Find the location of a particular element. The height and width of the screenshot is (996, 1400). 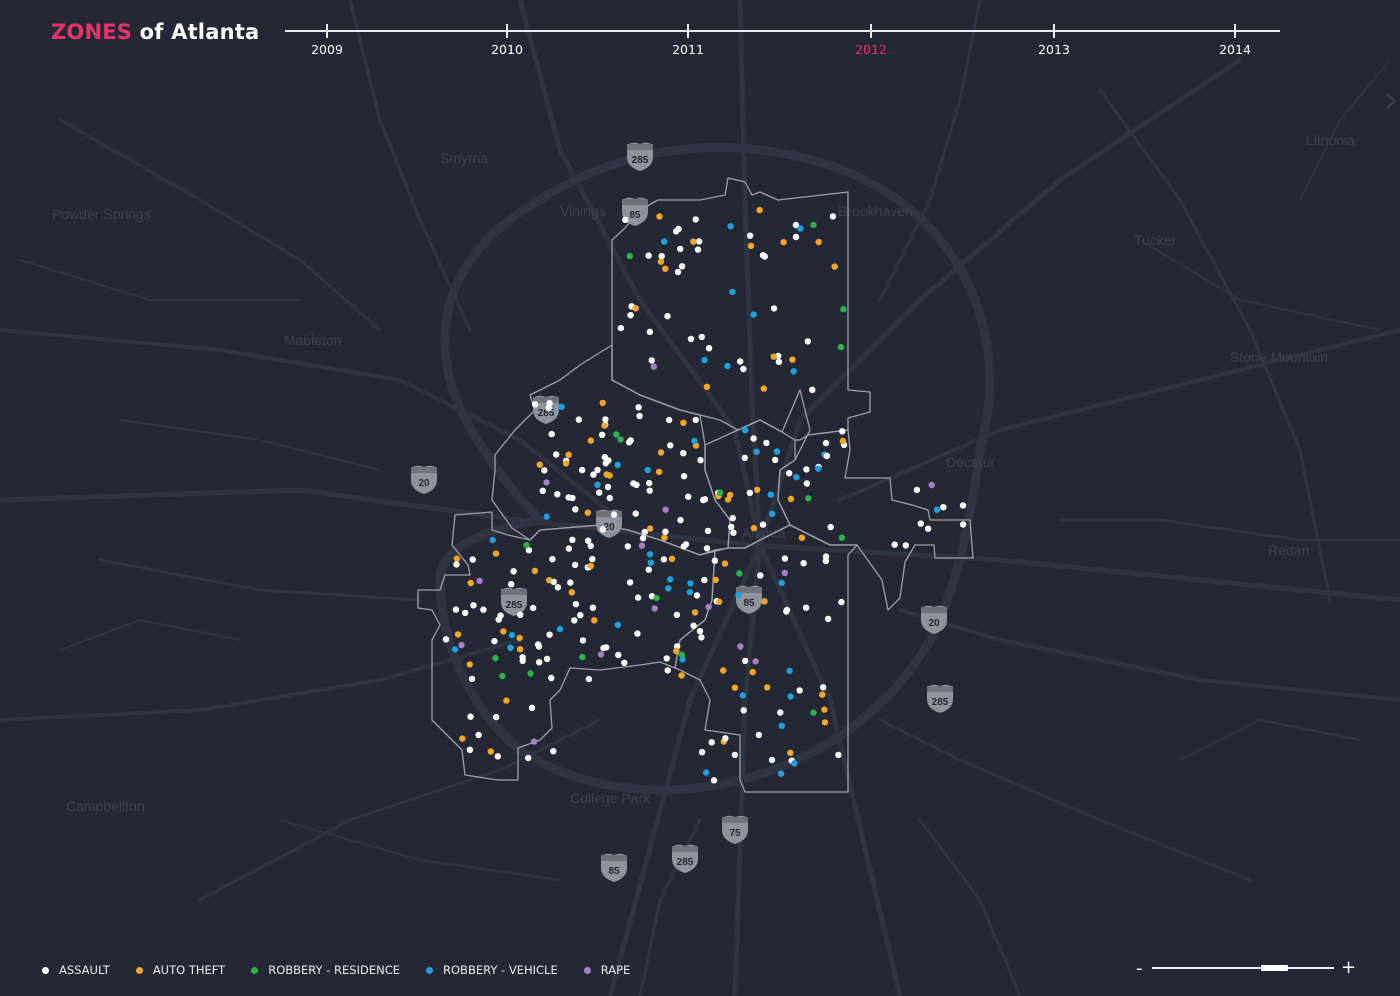

zoom-slider-handle is located at coordinates (1274, 968).